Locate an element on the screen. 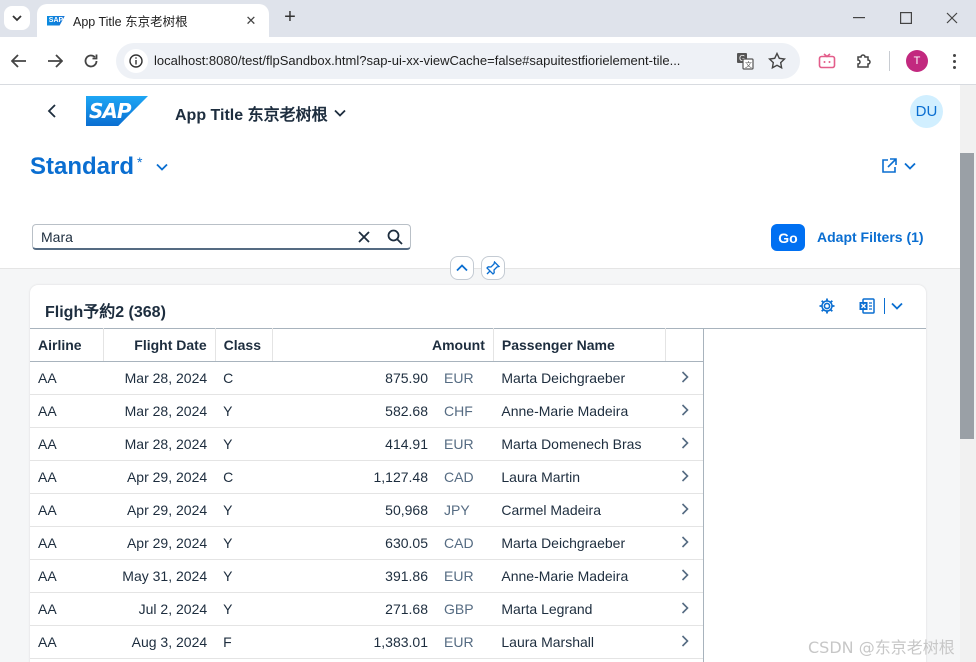 This screenshot has width=976, height=662. sap-favicon-icon: SAP is located at coordinates (56, 20).